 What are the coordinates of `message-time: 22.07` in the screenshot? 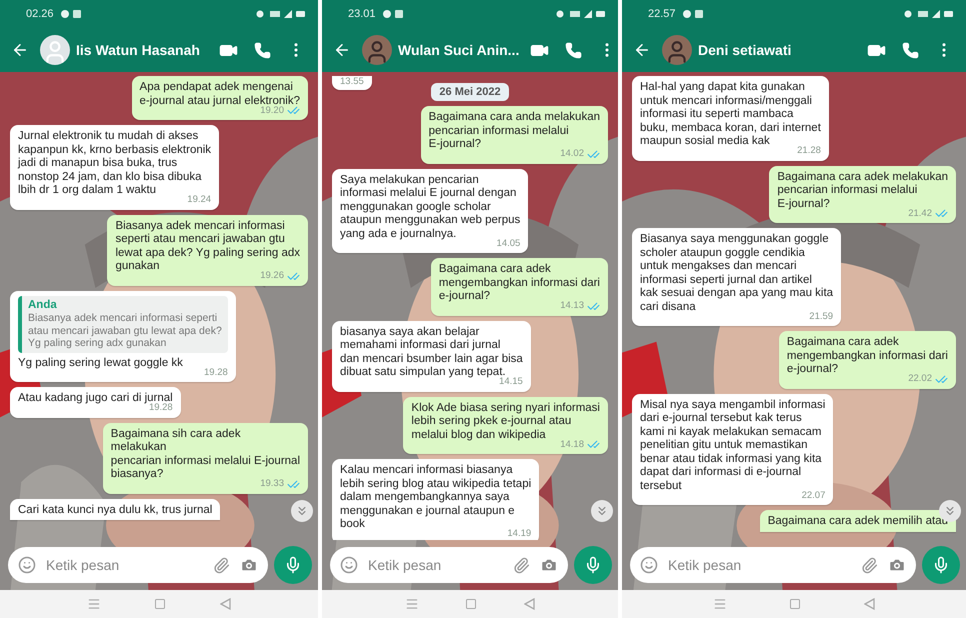 It's located at (814, 495).